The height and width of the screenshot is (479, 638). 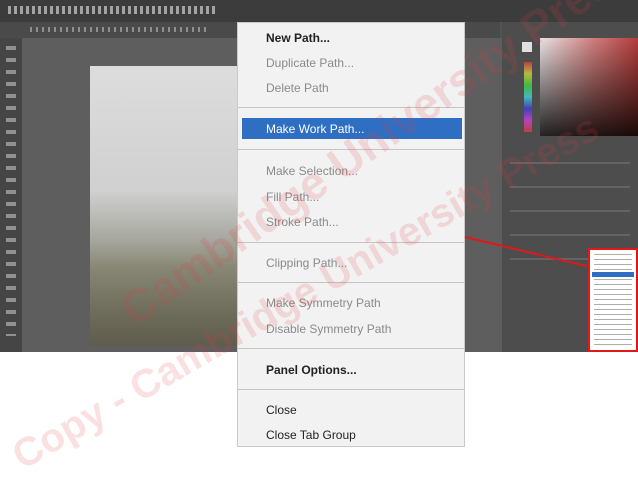 What do you see at coordinates (113, 10) in the screenshot?
I see `menu-bar-items` at bounding box center [113, 10].